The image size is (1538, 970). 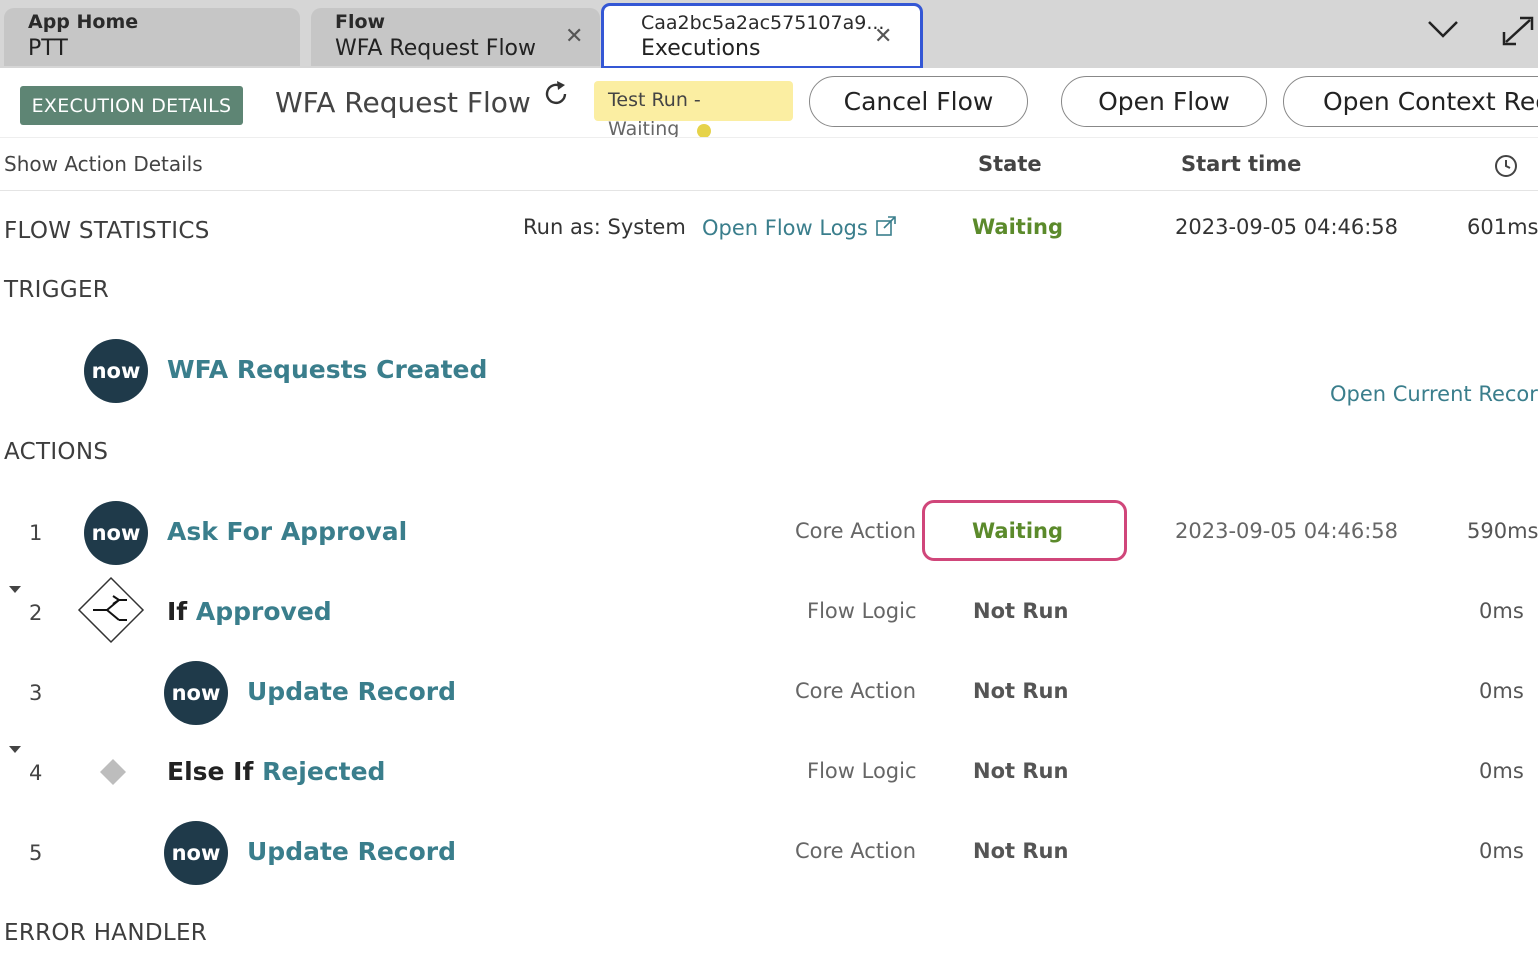 I want to click on flow-title: WFA Request Flow, so click(x=403, y=102).